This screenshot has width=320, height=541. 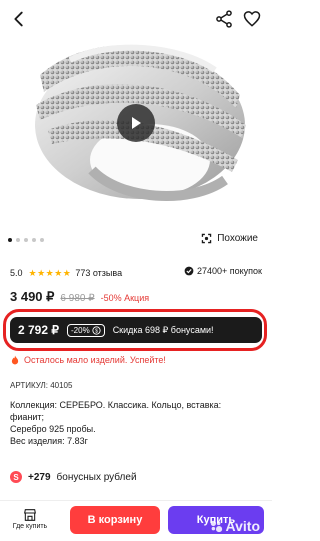 I want to click on play-icon, so click(x=136, y=123).